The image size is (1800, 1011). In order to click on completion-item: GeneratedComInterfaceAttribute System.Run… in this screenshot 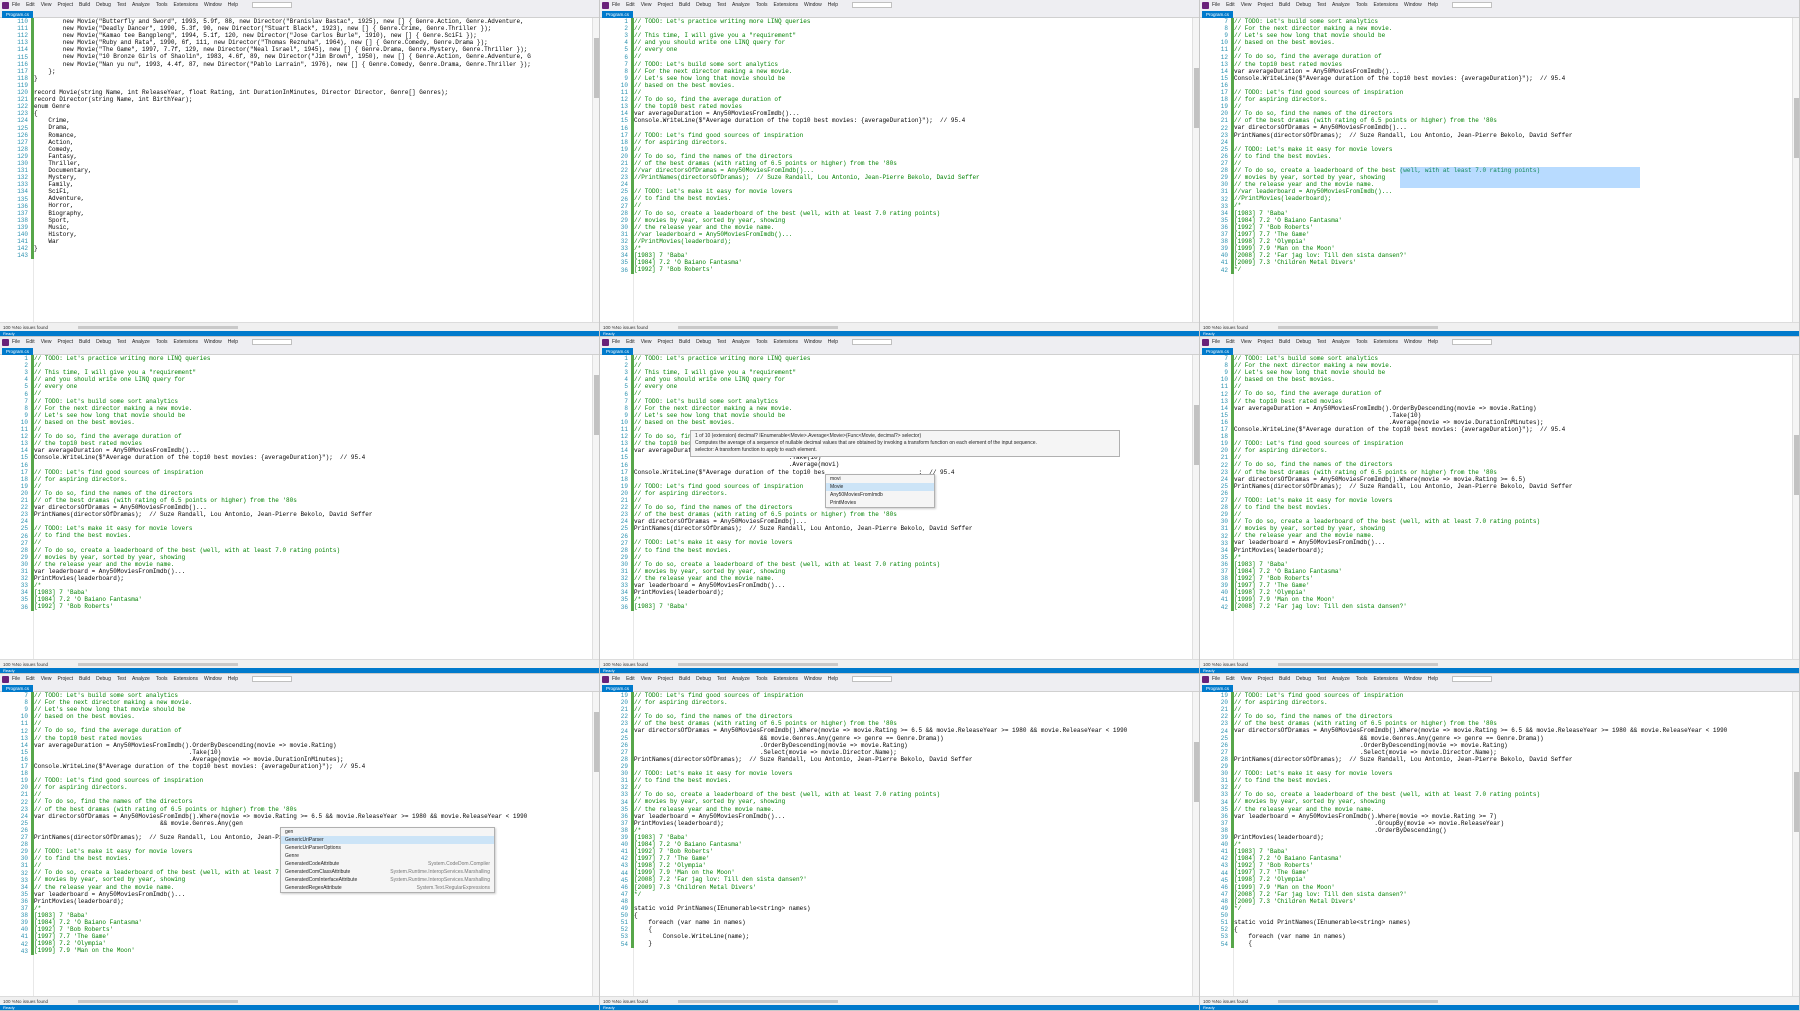, I will do `click(387, 880)`.